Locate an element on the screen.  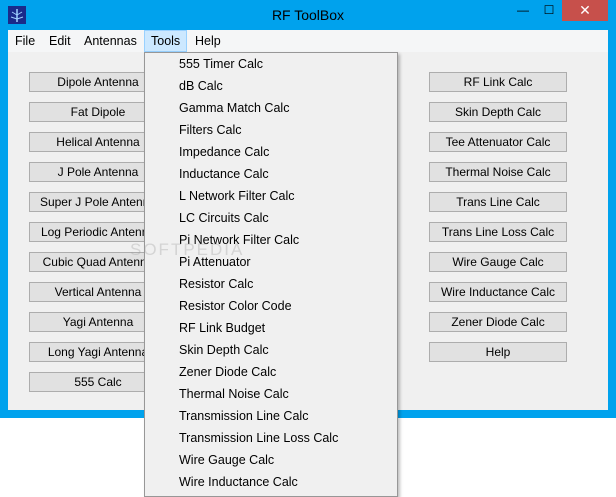
title-bar: RF ToolBox — ☐ ✕ is located at coordinates (308, 15).